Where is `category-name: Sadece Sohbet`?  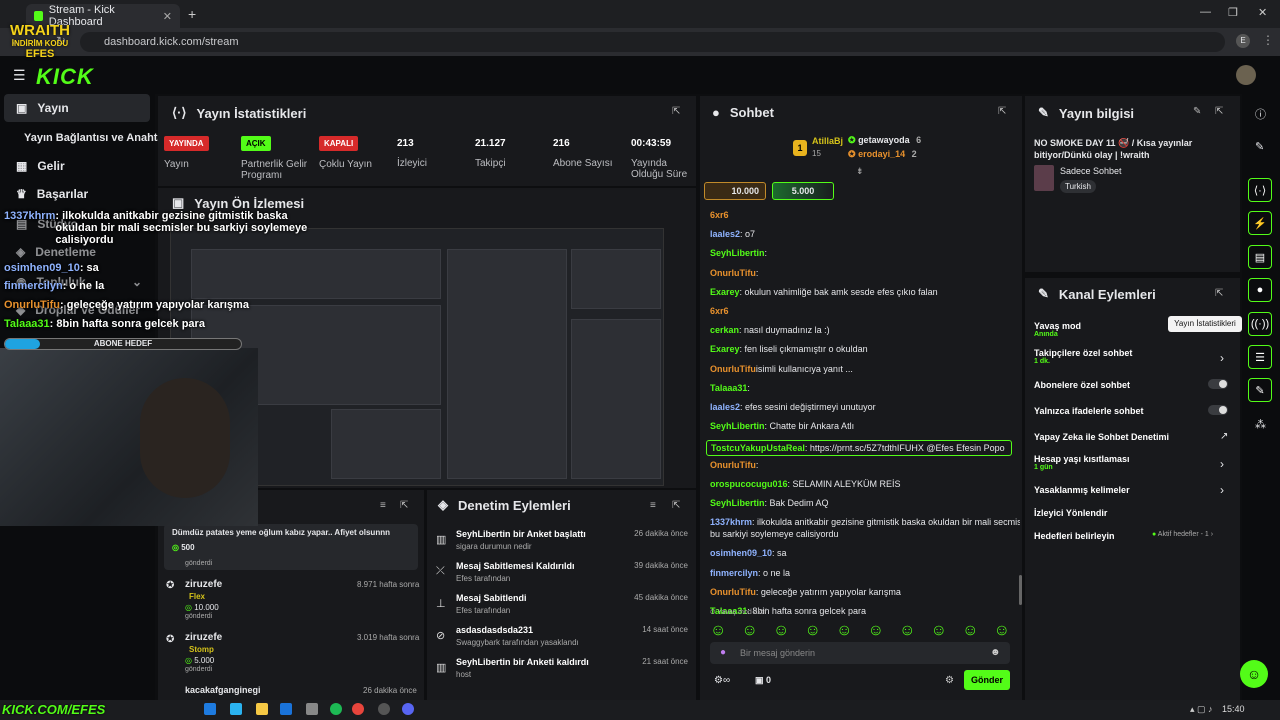
category-name: Sadece Sohbet is located at coordinates (1091, 171).